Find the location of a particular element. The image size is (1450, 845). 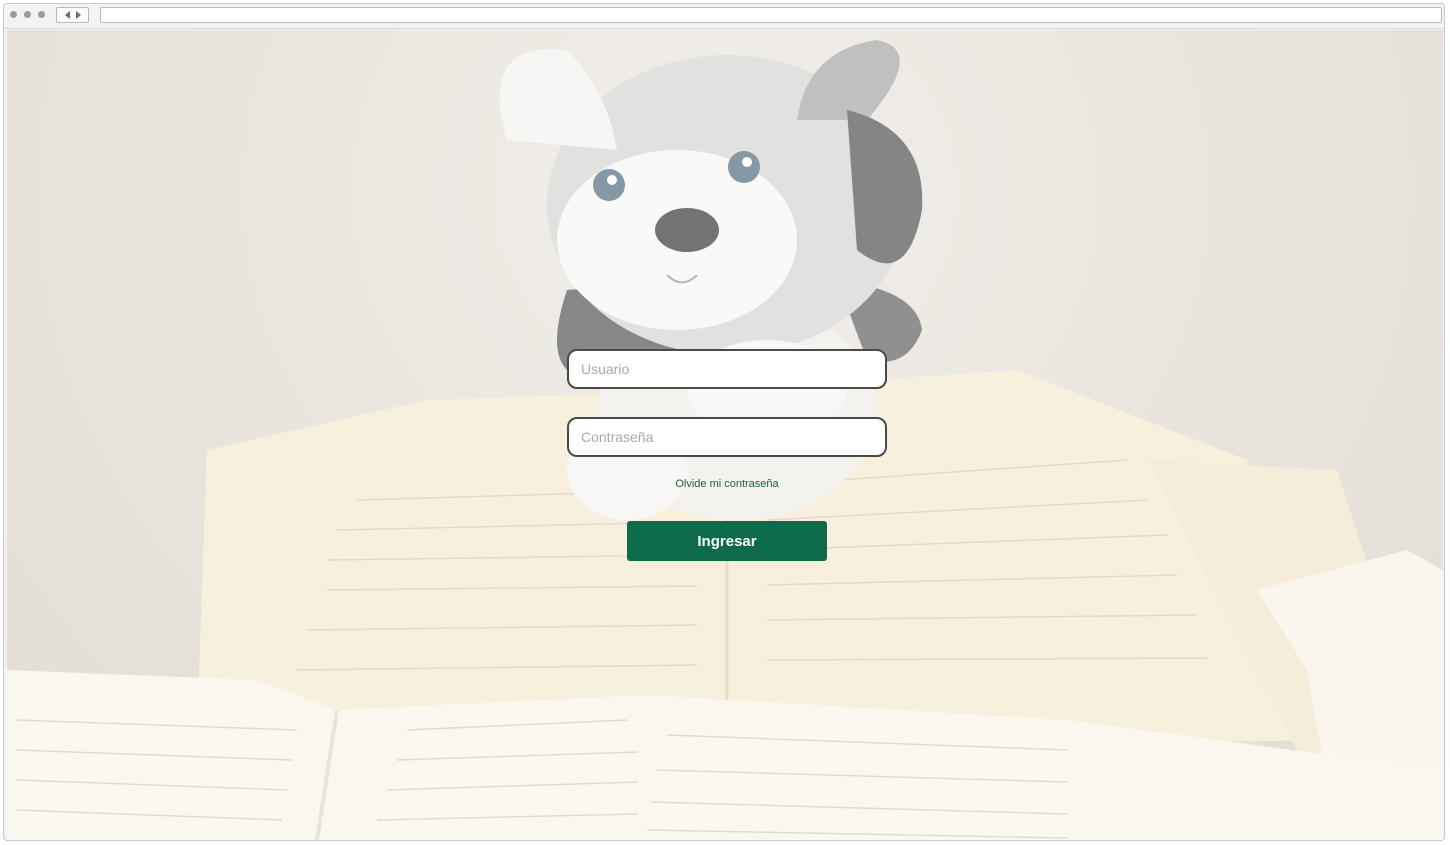

forward-arrow-icon is located at coordinates (78, 15).